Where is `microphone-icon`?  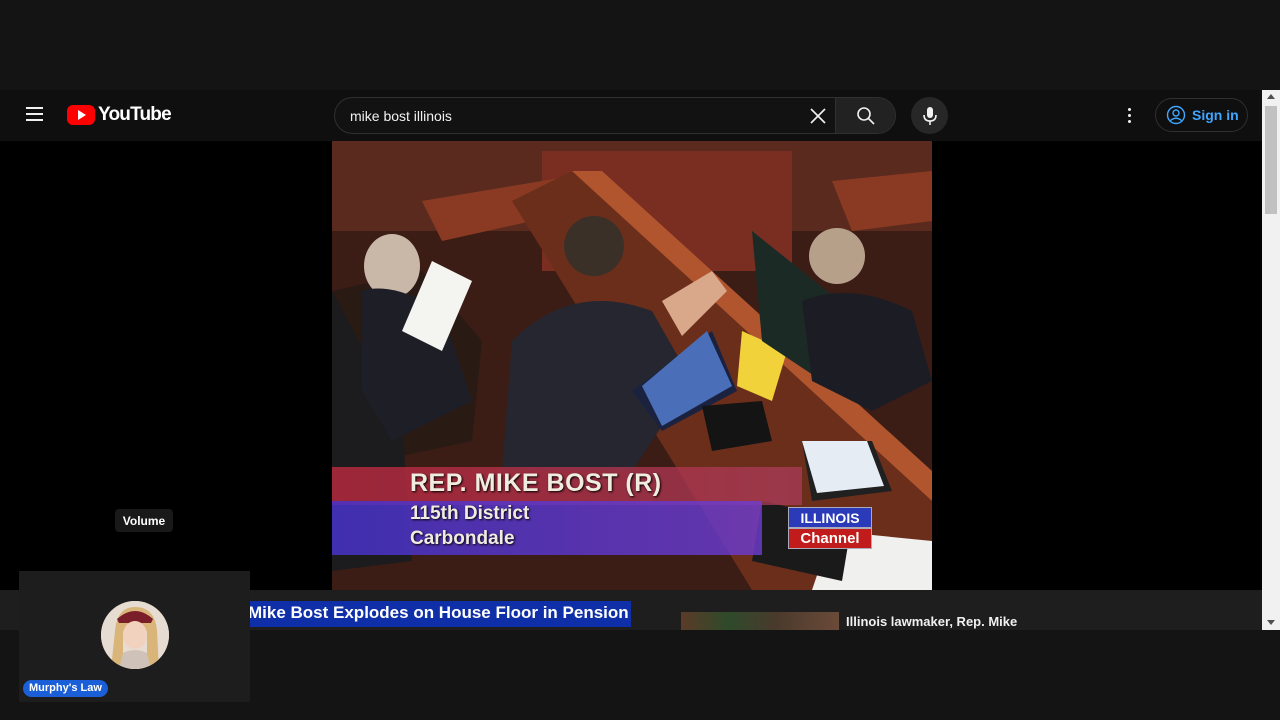
microphone-icon is located at coordinates (929, 115).